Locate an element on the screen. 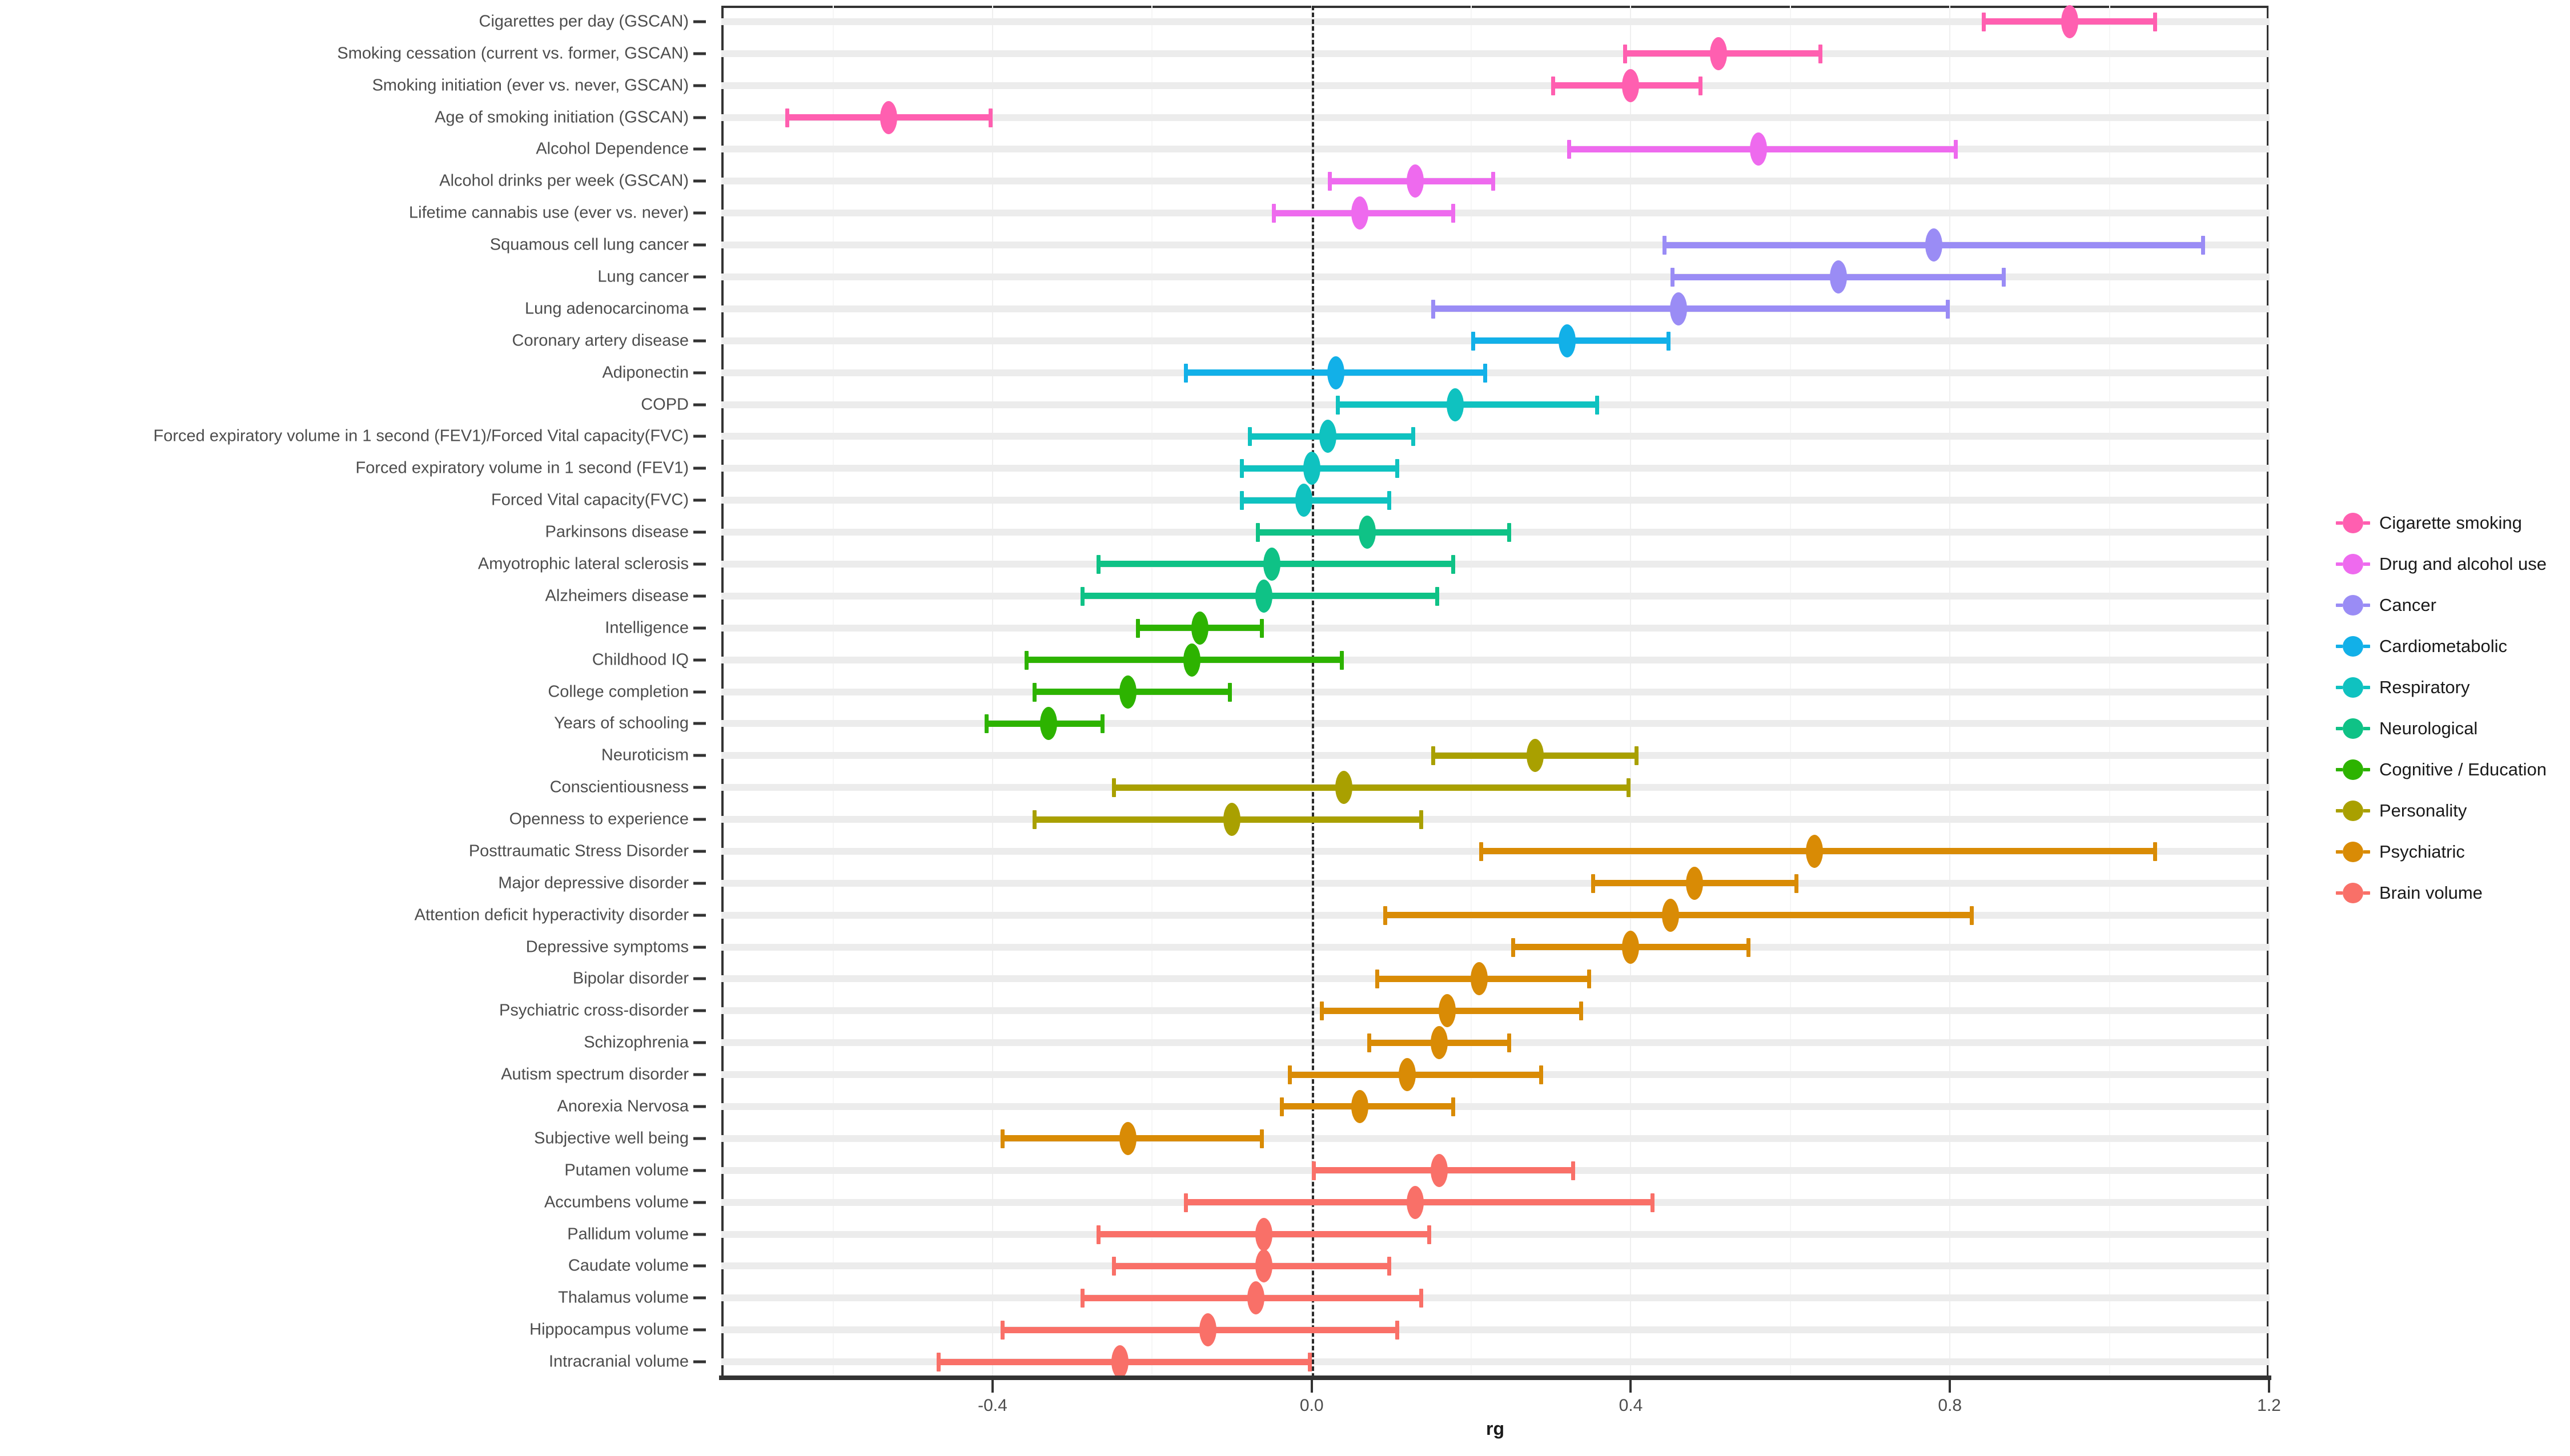 Image resolution: width=2570 pixels, height=1456 pixels. legend-label: Respiratory is located at coordinates (2424, 687).